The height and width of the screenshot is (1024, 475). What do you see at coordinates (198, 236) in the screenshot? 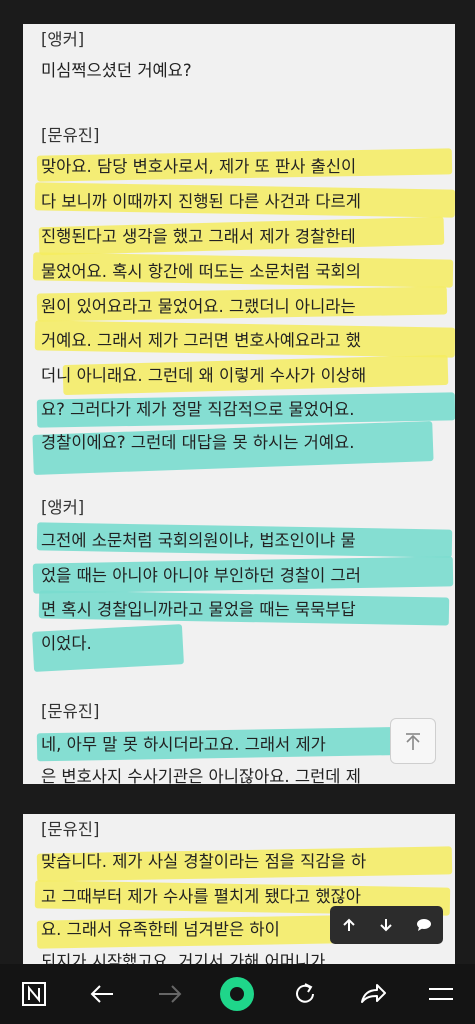
I see `transcript-line: 진행된다고 생각을 했고 그래서 제가 경찰한테` at bounding box center [198, 236].